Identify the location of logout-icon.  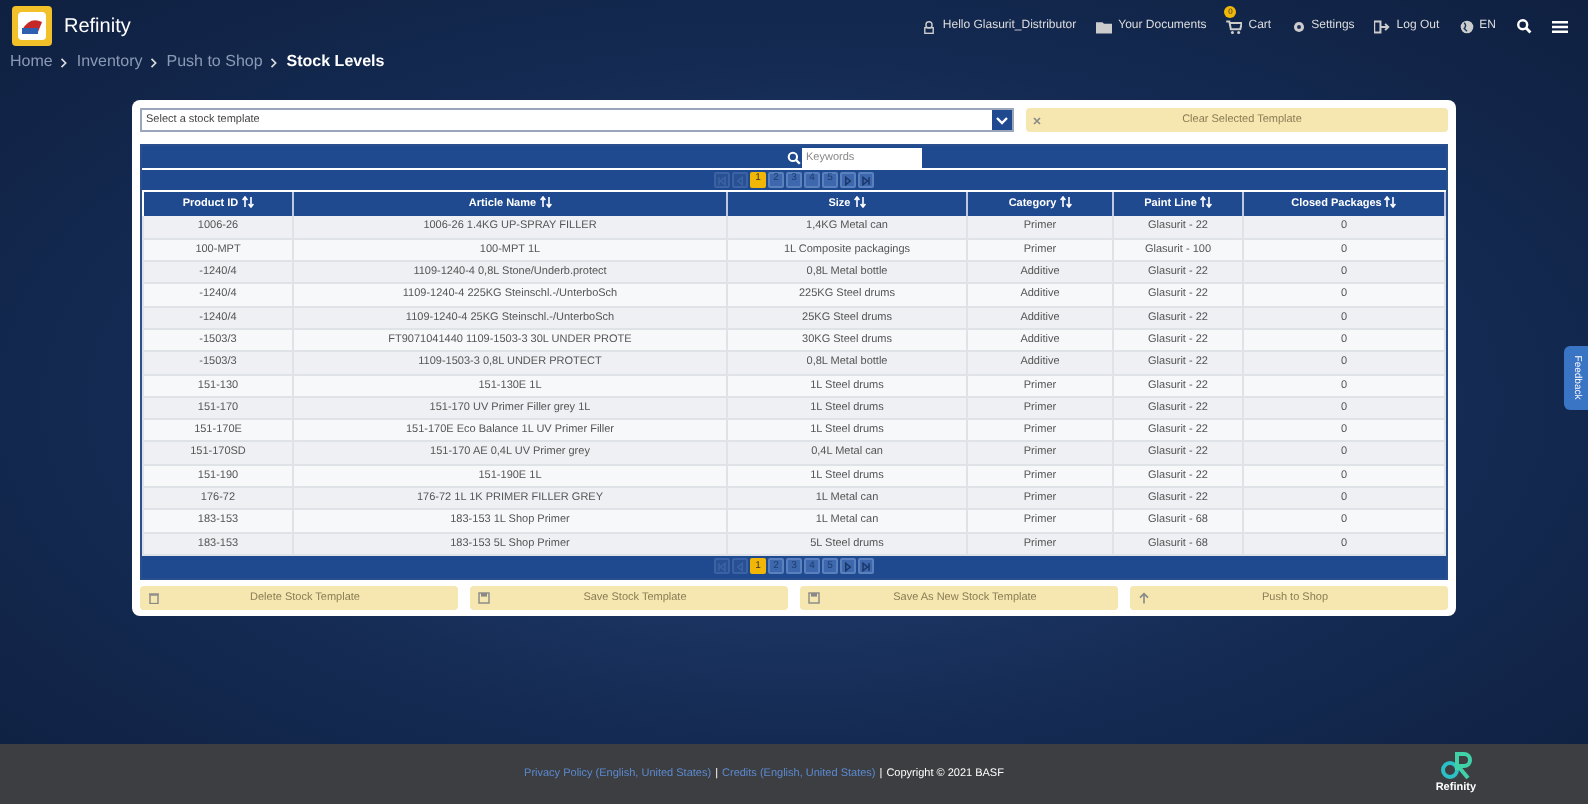
(1382, 26).